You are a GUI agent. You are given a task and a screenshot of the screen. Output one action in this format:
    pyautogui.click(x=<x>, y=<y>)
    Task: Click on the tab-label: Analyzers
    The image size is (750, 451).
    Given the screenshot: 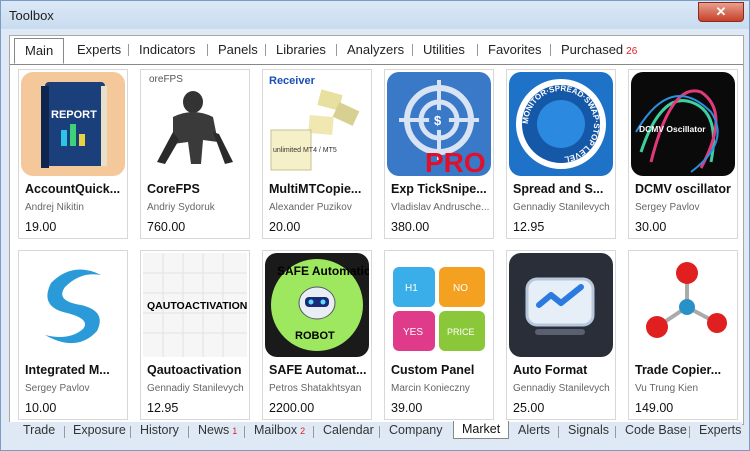 What is the action you would take?
    pyautogui.click(x=376, y=49)
    